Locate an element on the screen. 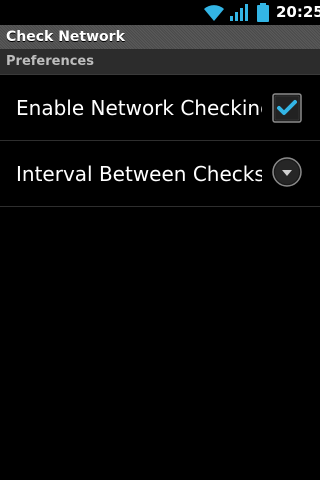  preference-interval-between-checks: Interval Between Checks is located at coordinates (160, 174).